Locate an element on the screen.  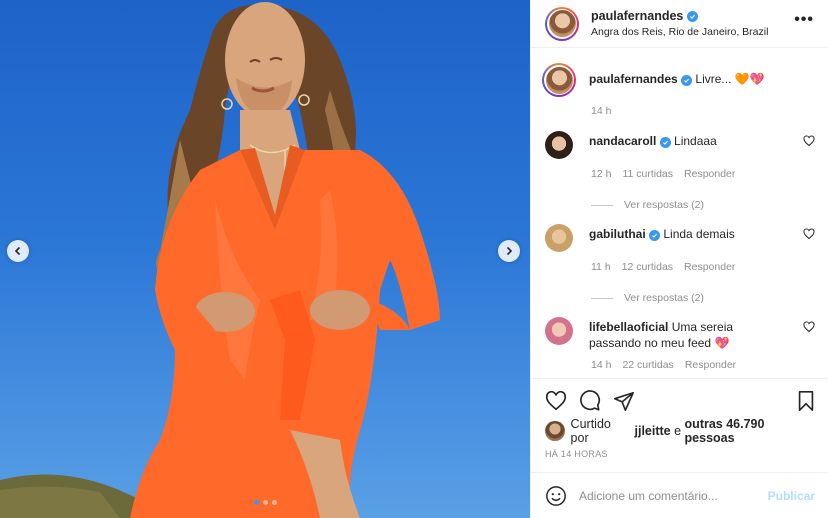
caption-avatar is located at coordinates (559, 80).